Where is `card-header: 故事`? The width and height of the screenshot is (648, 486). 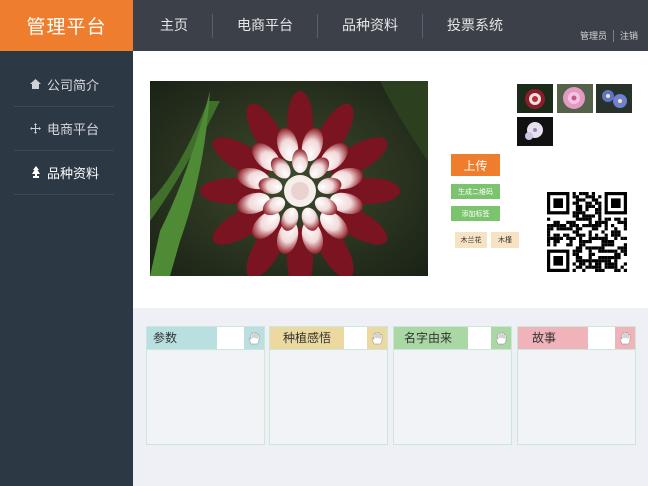
card-header: 故事 is located at coordinates (576, 338).